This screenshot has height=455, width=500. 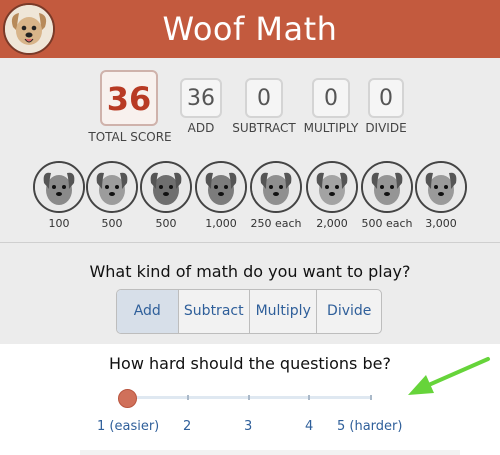 I want to click on total-score-label: TOTAL SCORE, so click(x=130, y=137).